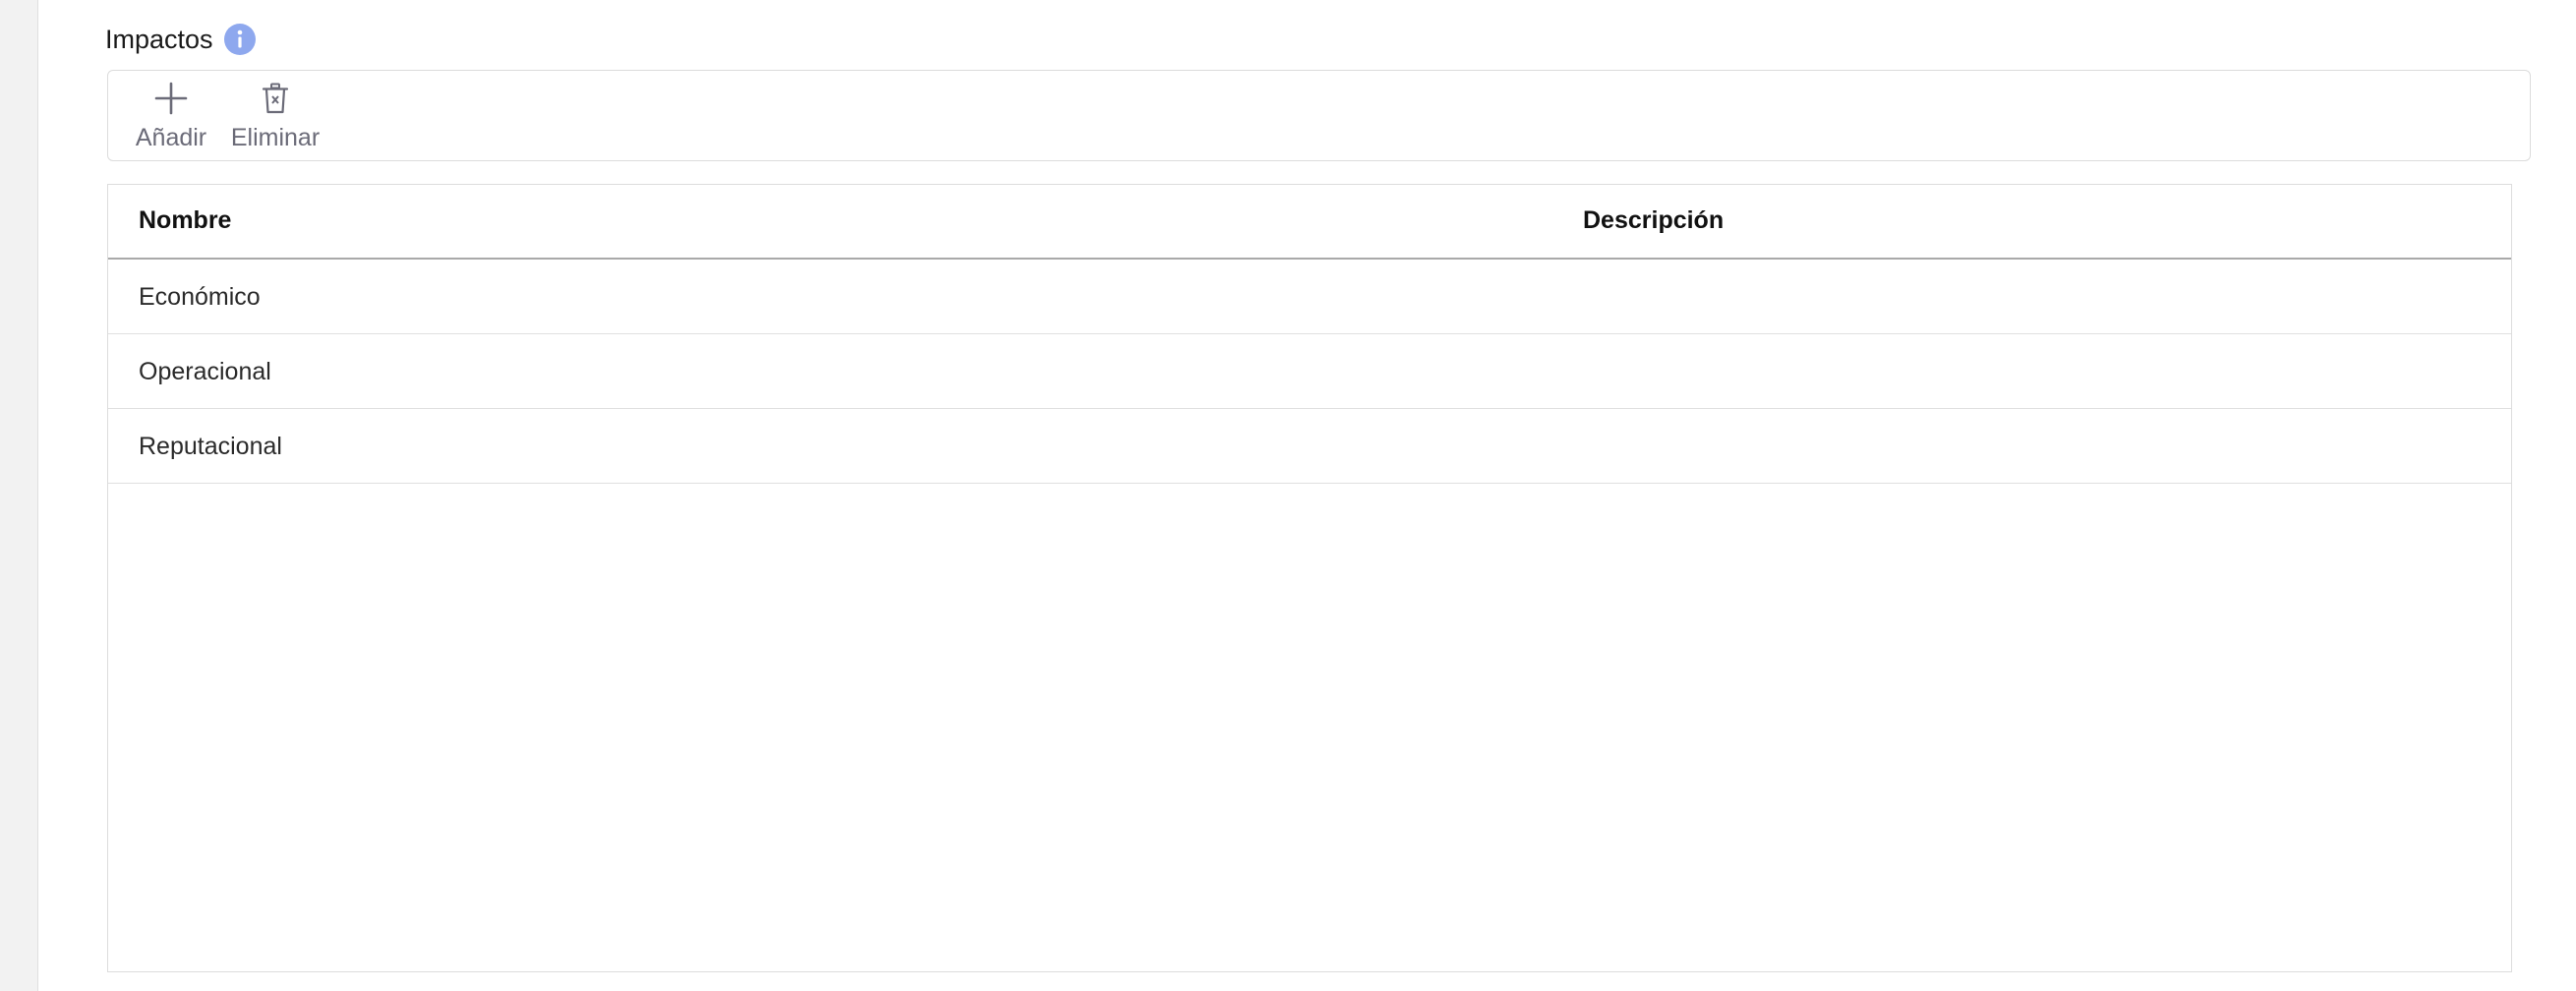 This screenshot has height=991, width=2576. I want to click on delete-button: Eliminar, so click(275, 115).